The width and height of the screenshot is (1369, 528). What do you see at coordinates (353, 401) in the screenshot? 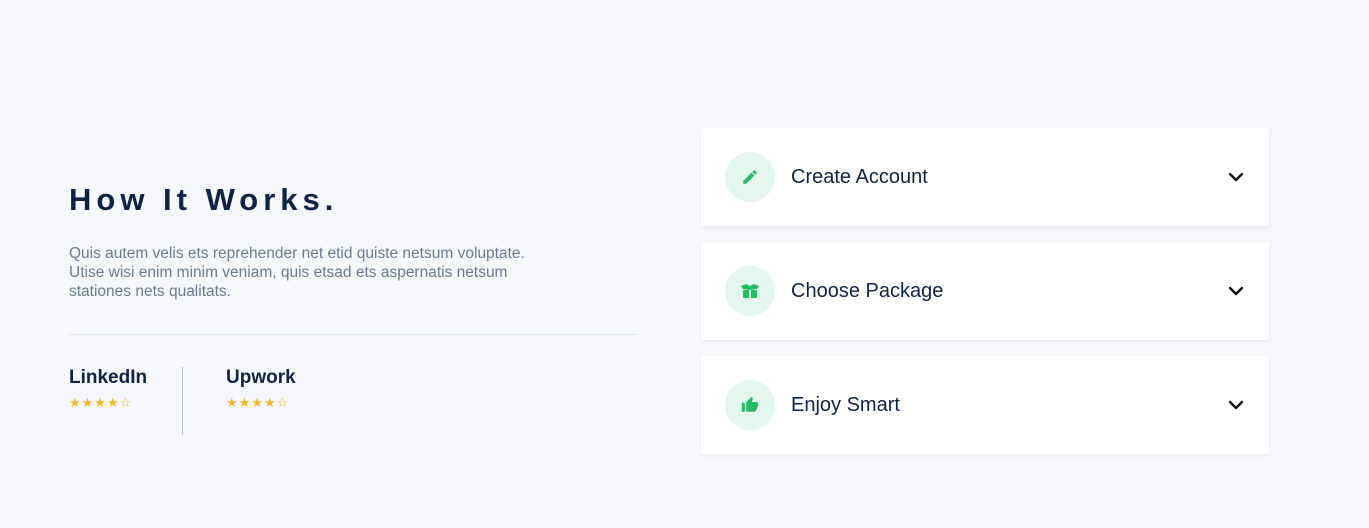
I see `platform-ratings: LinkedIn ★★★★☆ Upwork ★★★★☆` at bounding box center [353, 401].